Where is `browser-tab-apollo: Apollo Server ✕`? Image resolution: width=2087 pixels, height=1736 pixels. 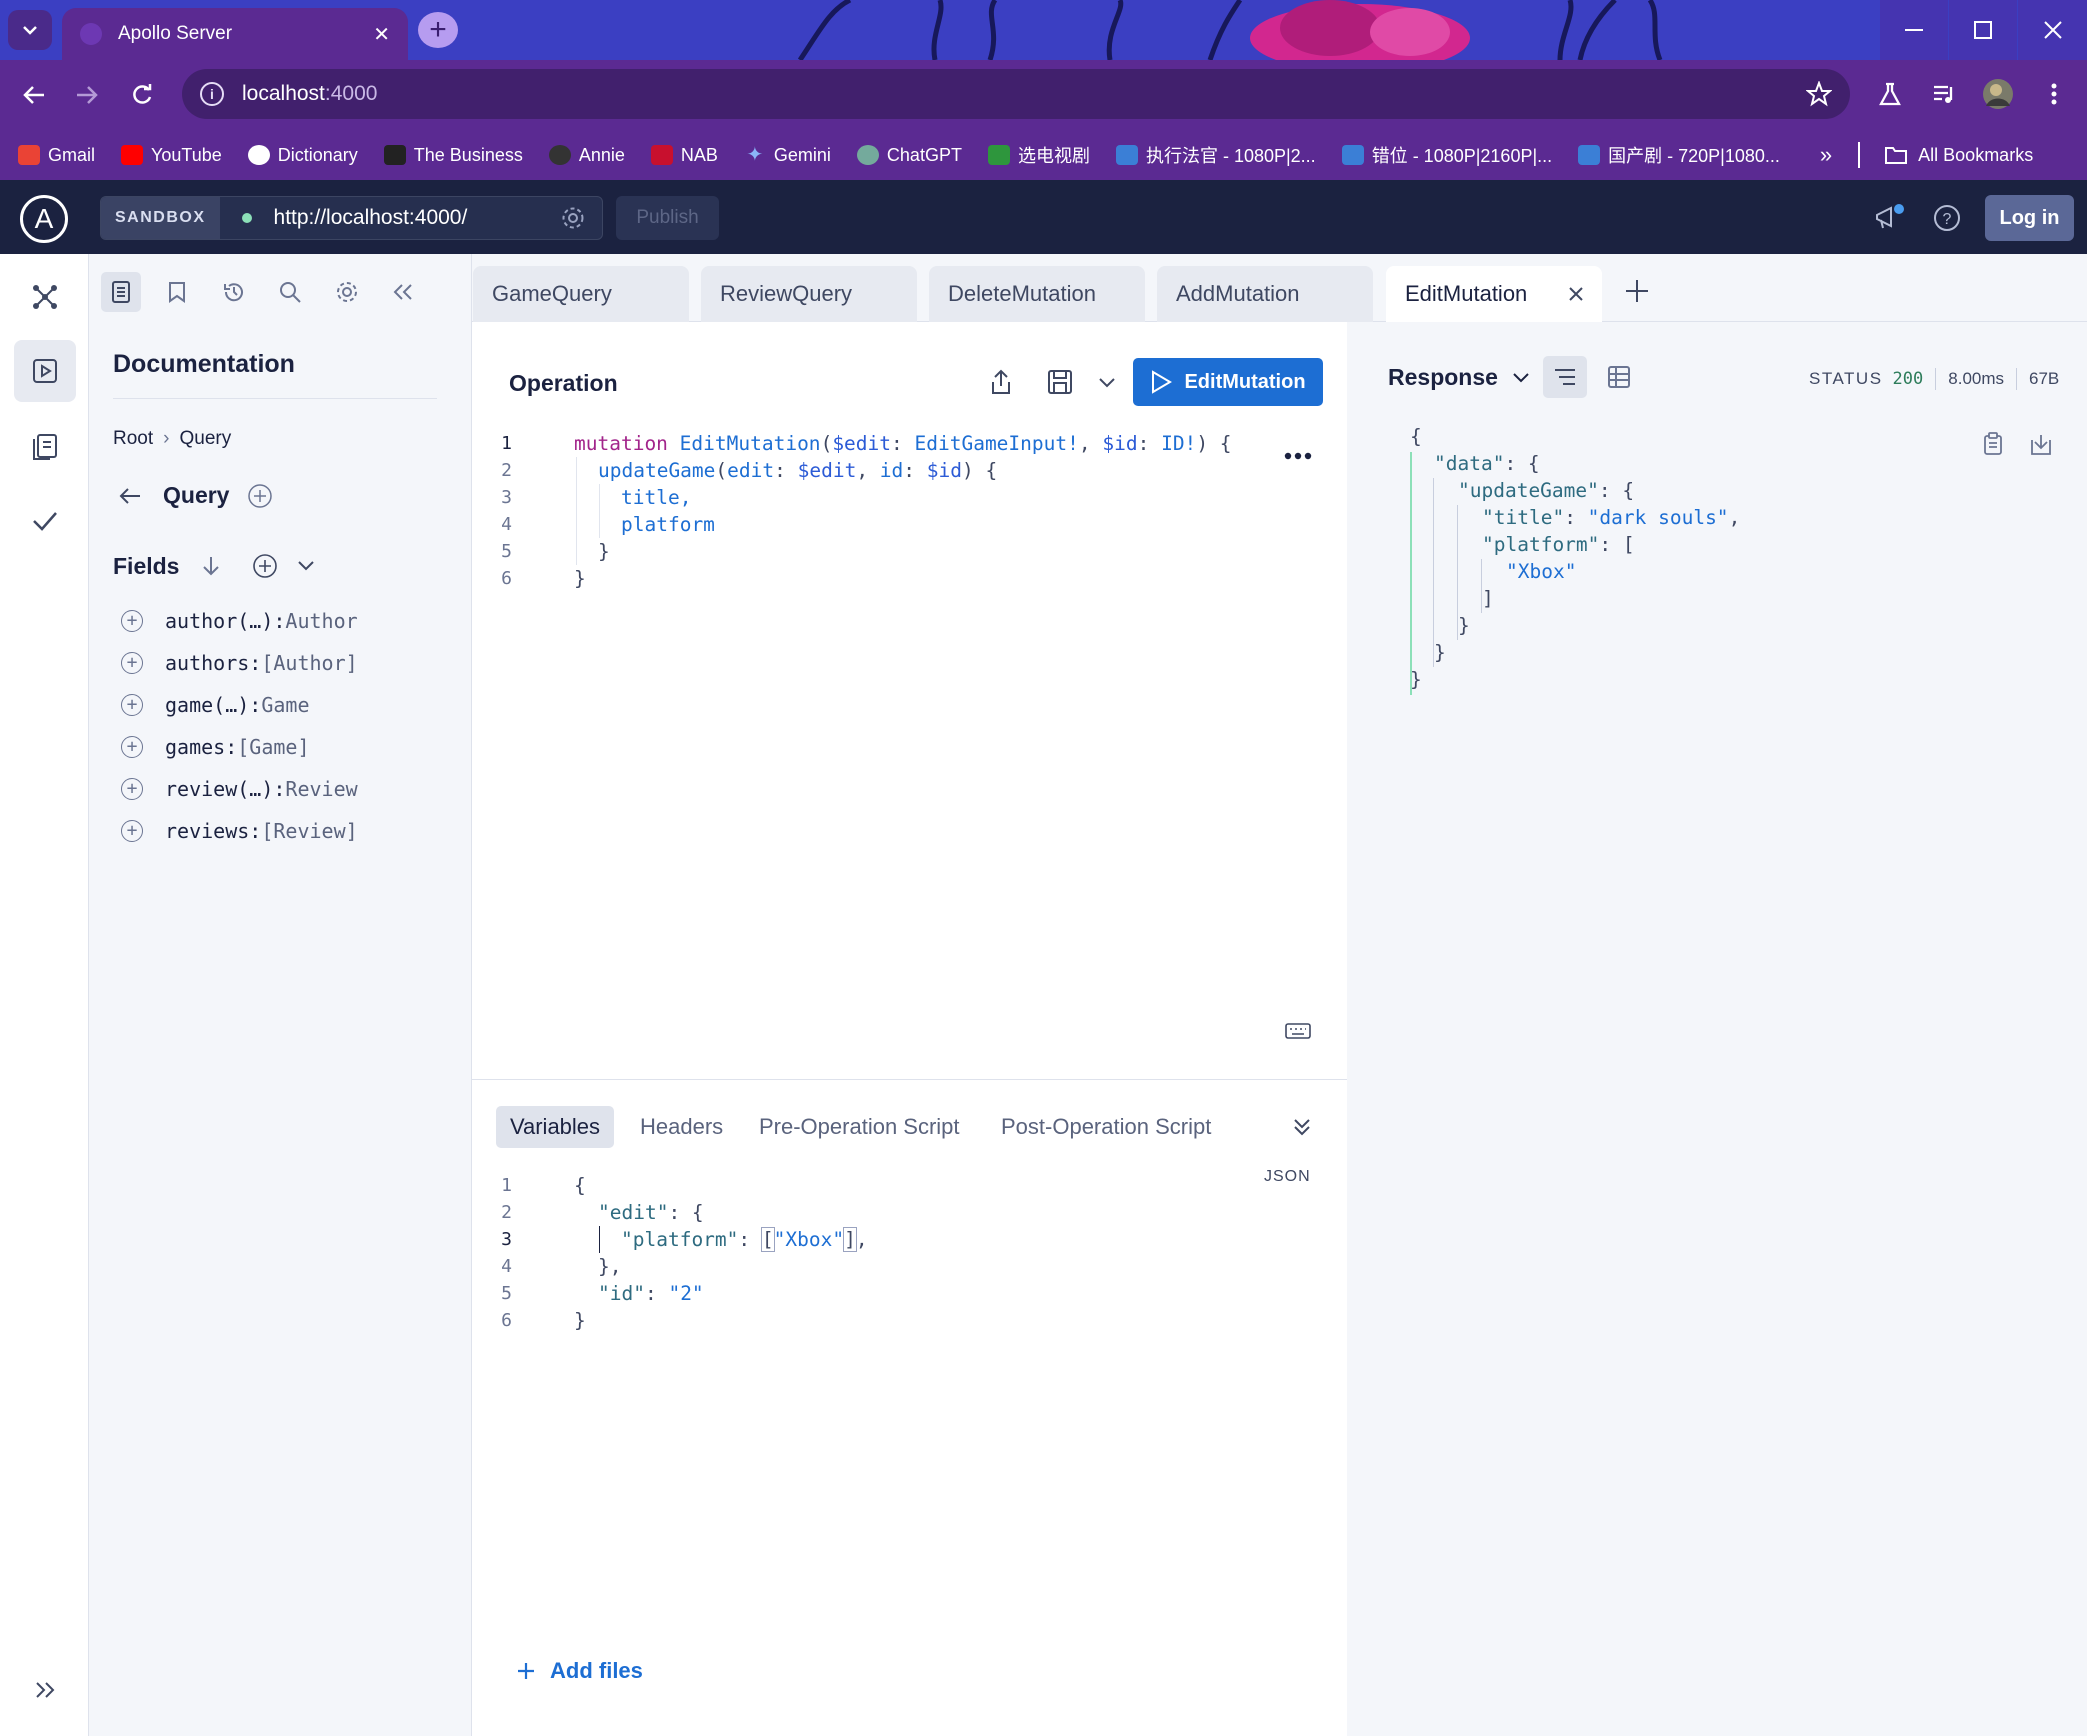 browser-tab-apollo: Apollo Server ✕ is located at coordinates (235, 34).